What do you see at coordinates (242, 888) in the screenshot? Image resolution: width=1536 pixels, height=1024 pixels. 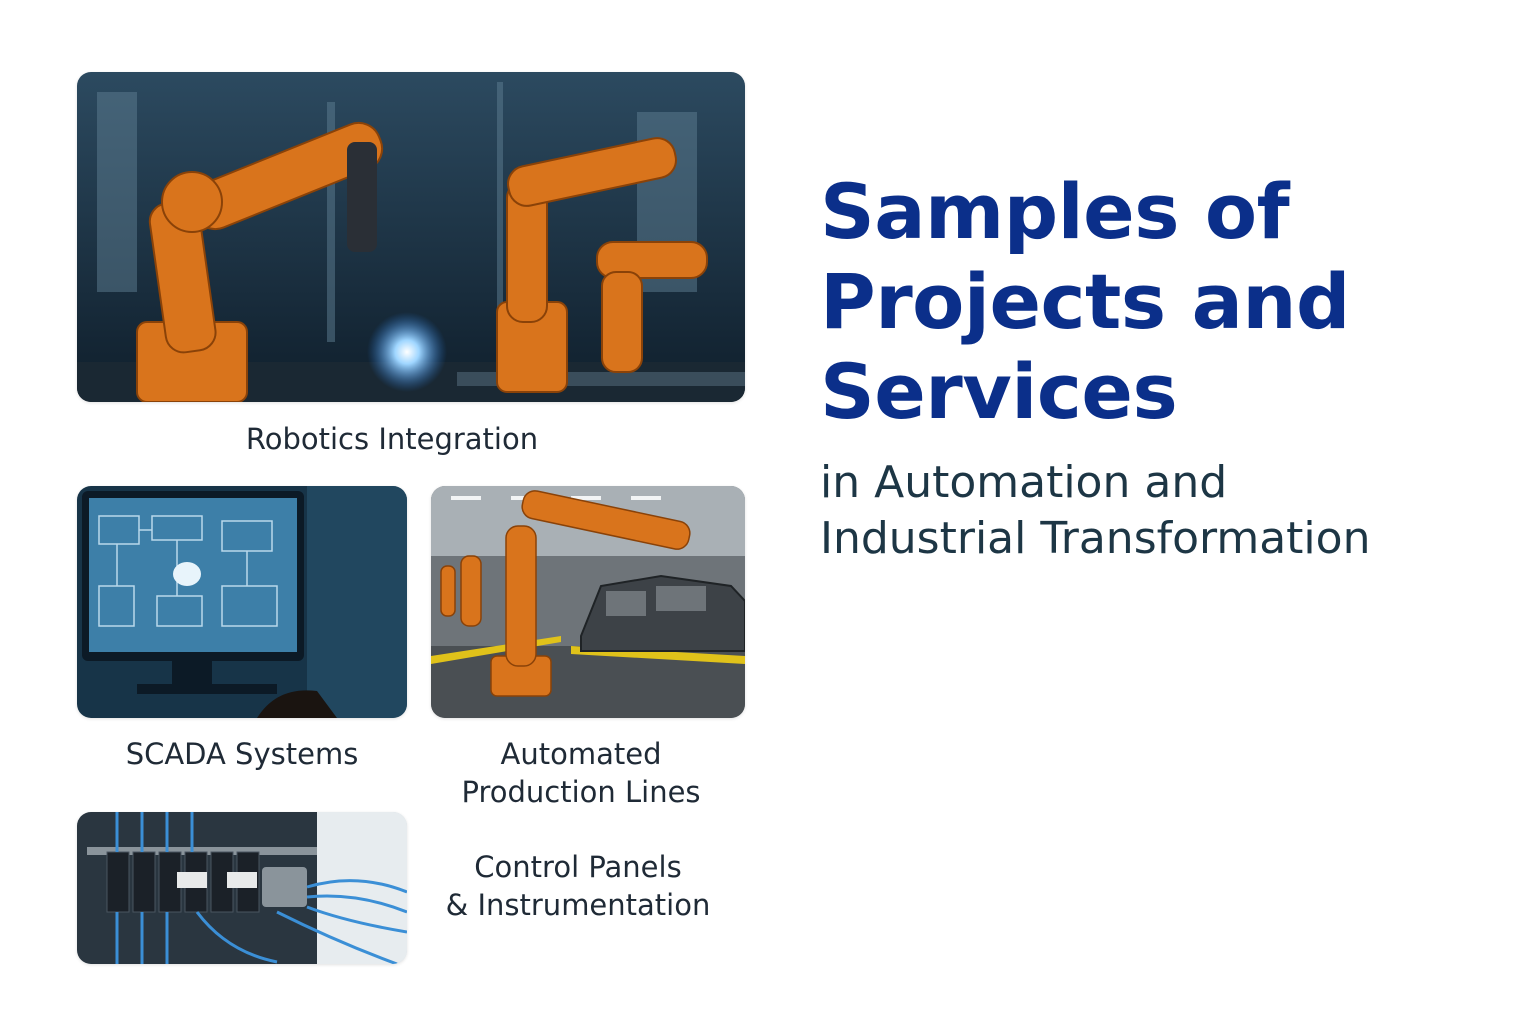 I see `control-panels-image` at bounding box center [242, 888].